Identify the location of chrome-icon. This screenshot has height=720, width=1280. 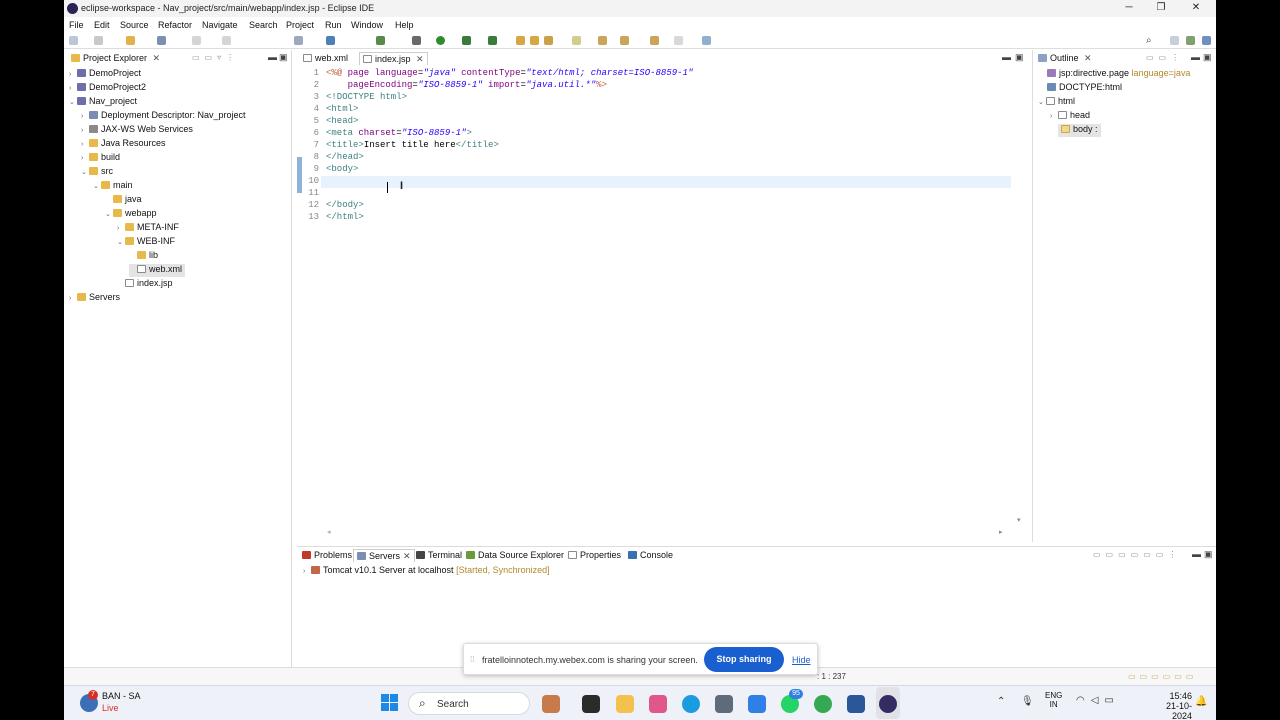
(823, 704).